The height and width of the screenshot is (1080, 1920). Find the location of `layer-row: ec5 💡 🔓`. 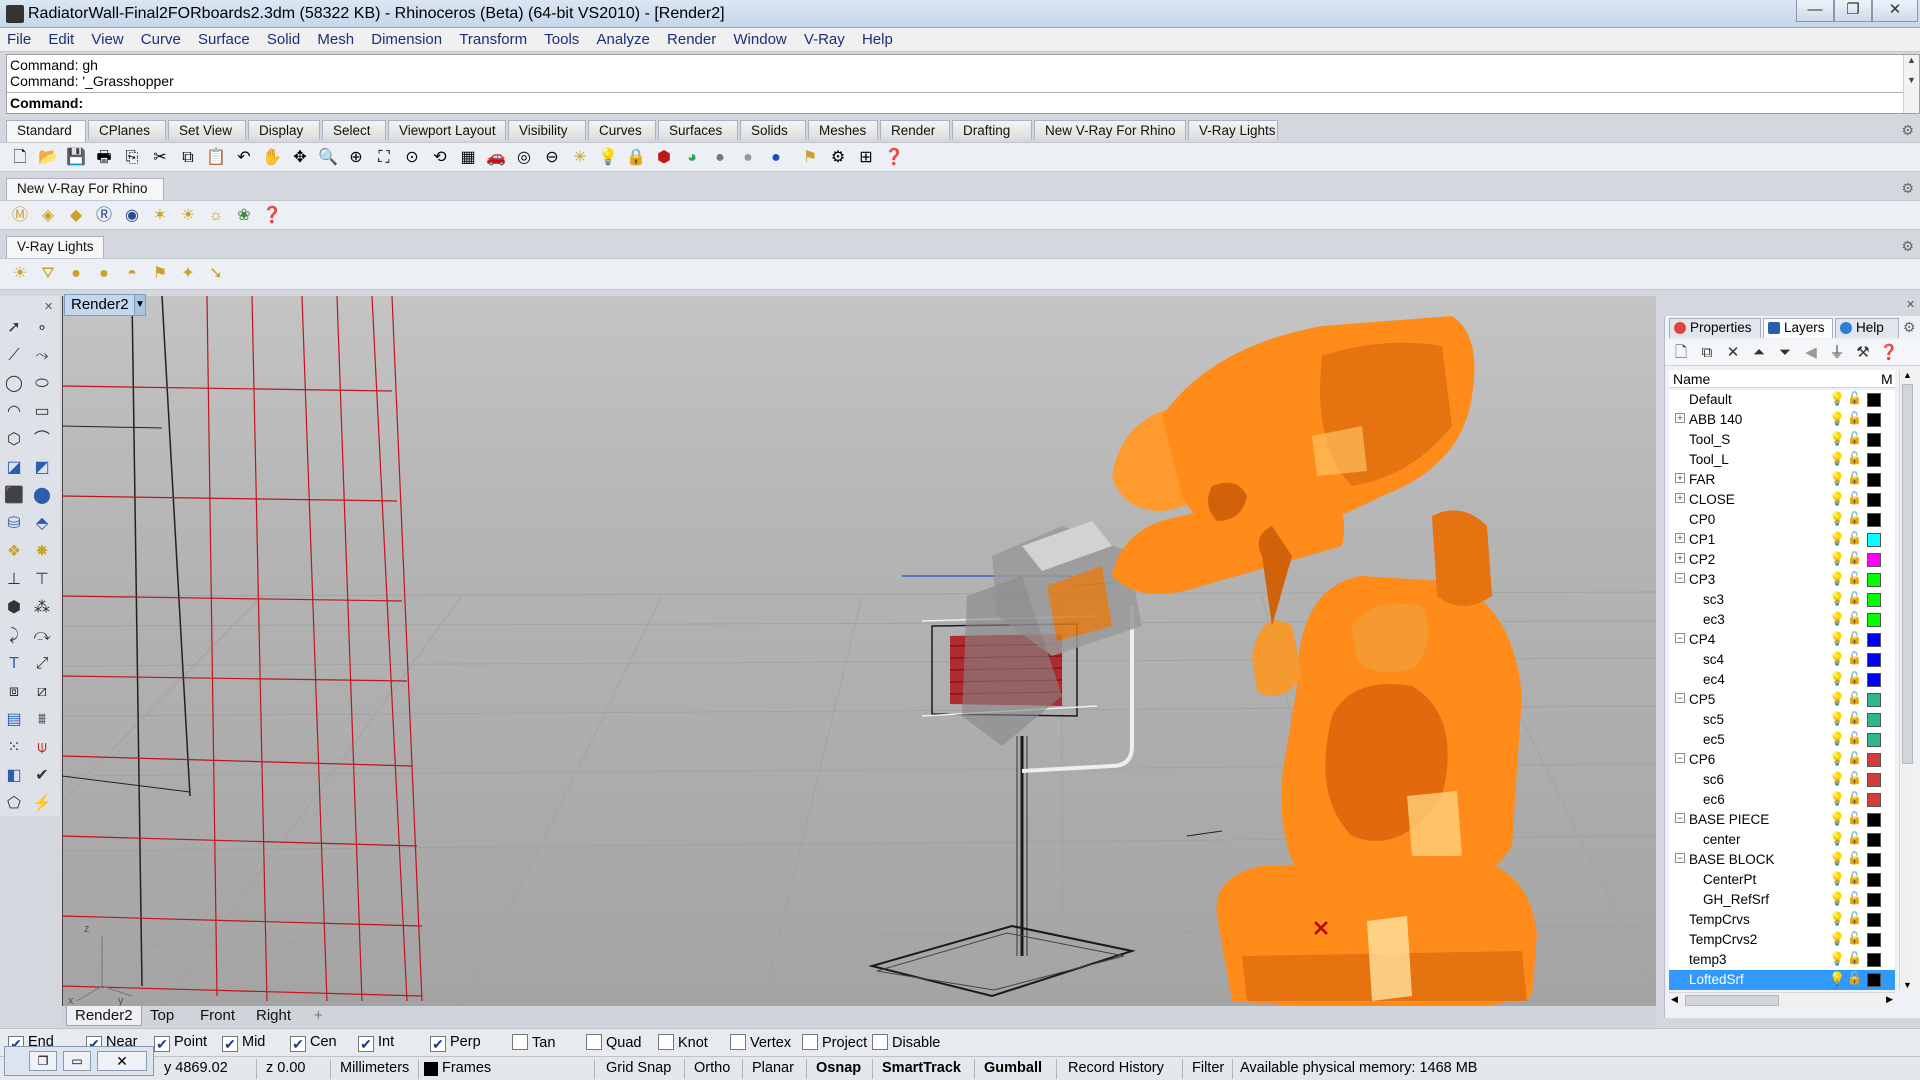

layer-row: ec5 💡 🔓 is located at coordinates (1782, 740).